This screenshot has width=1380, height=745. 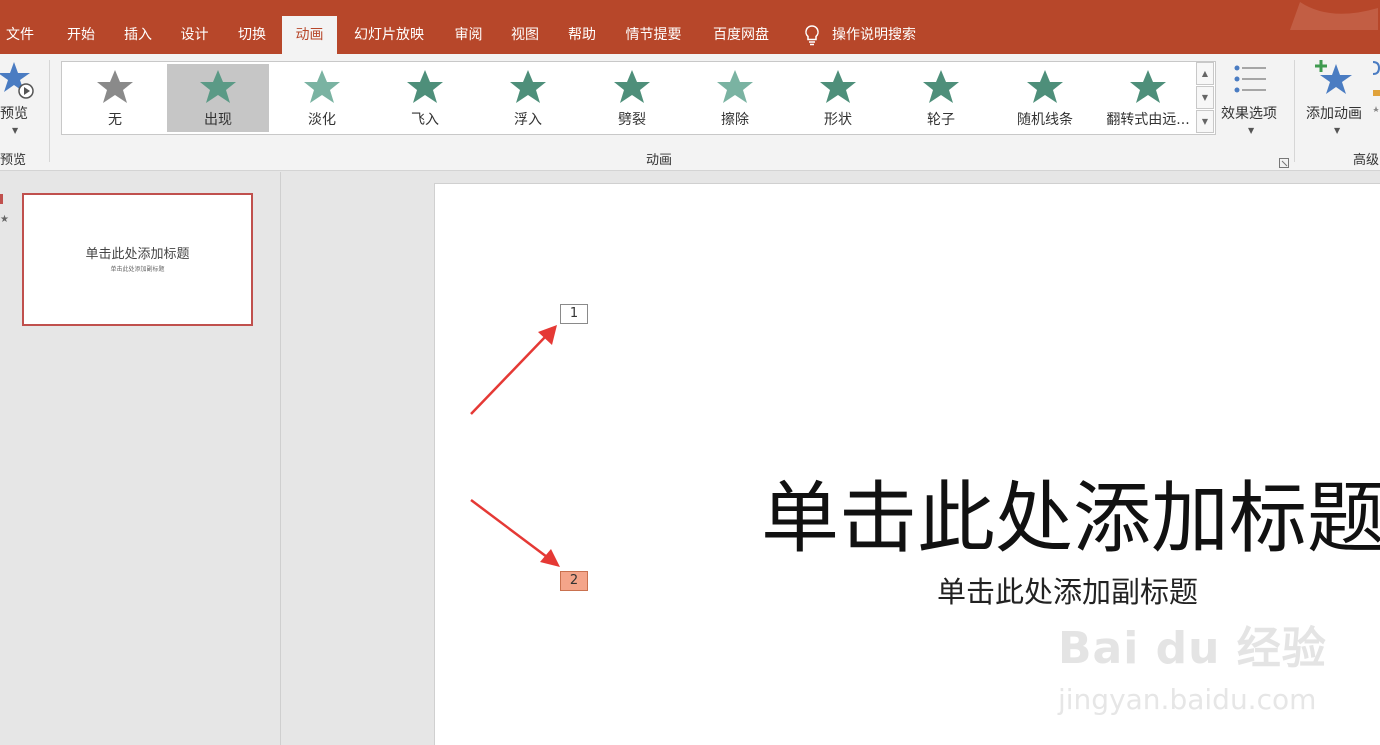 I want to click on preview-dropdown-icon: ▼, so click(x=15, y=130).